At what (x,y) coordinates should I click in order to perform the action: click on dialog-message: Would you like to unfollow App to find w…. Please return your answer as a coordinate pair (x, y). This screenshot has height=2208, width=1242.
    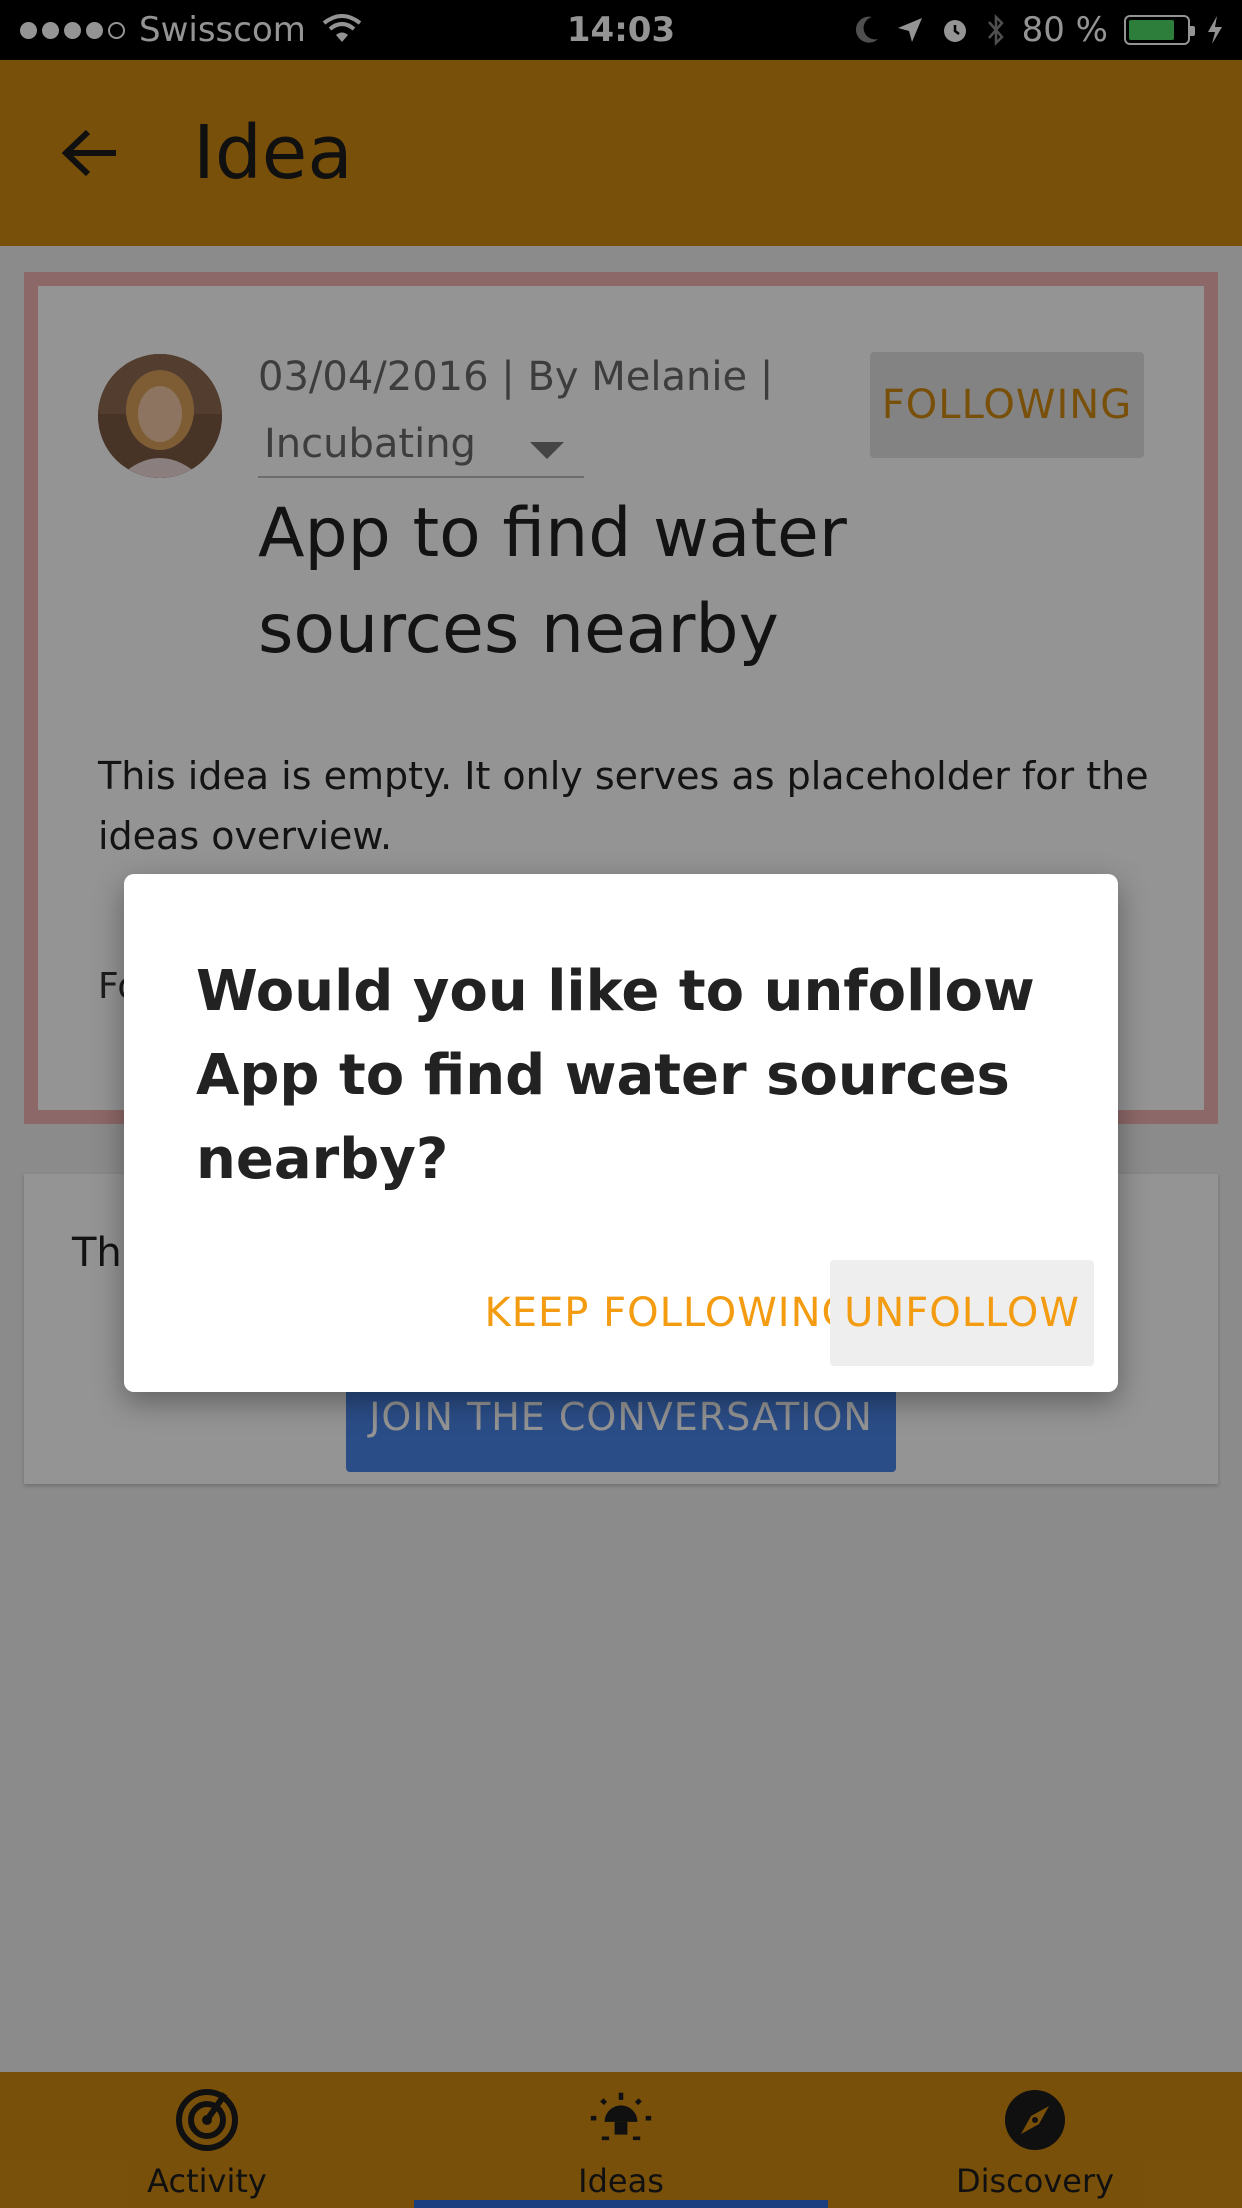
    Looking at the image, I should click on (615, 1075).